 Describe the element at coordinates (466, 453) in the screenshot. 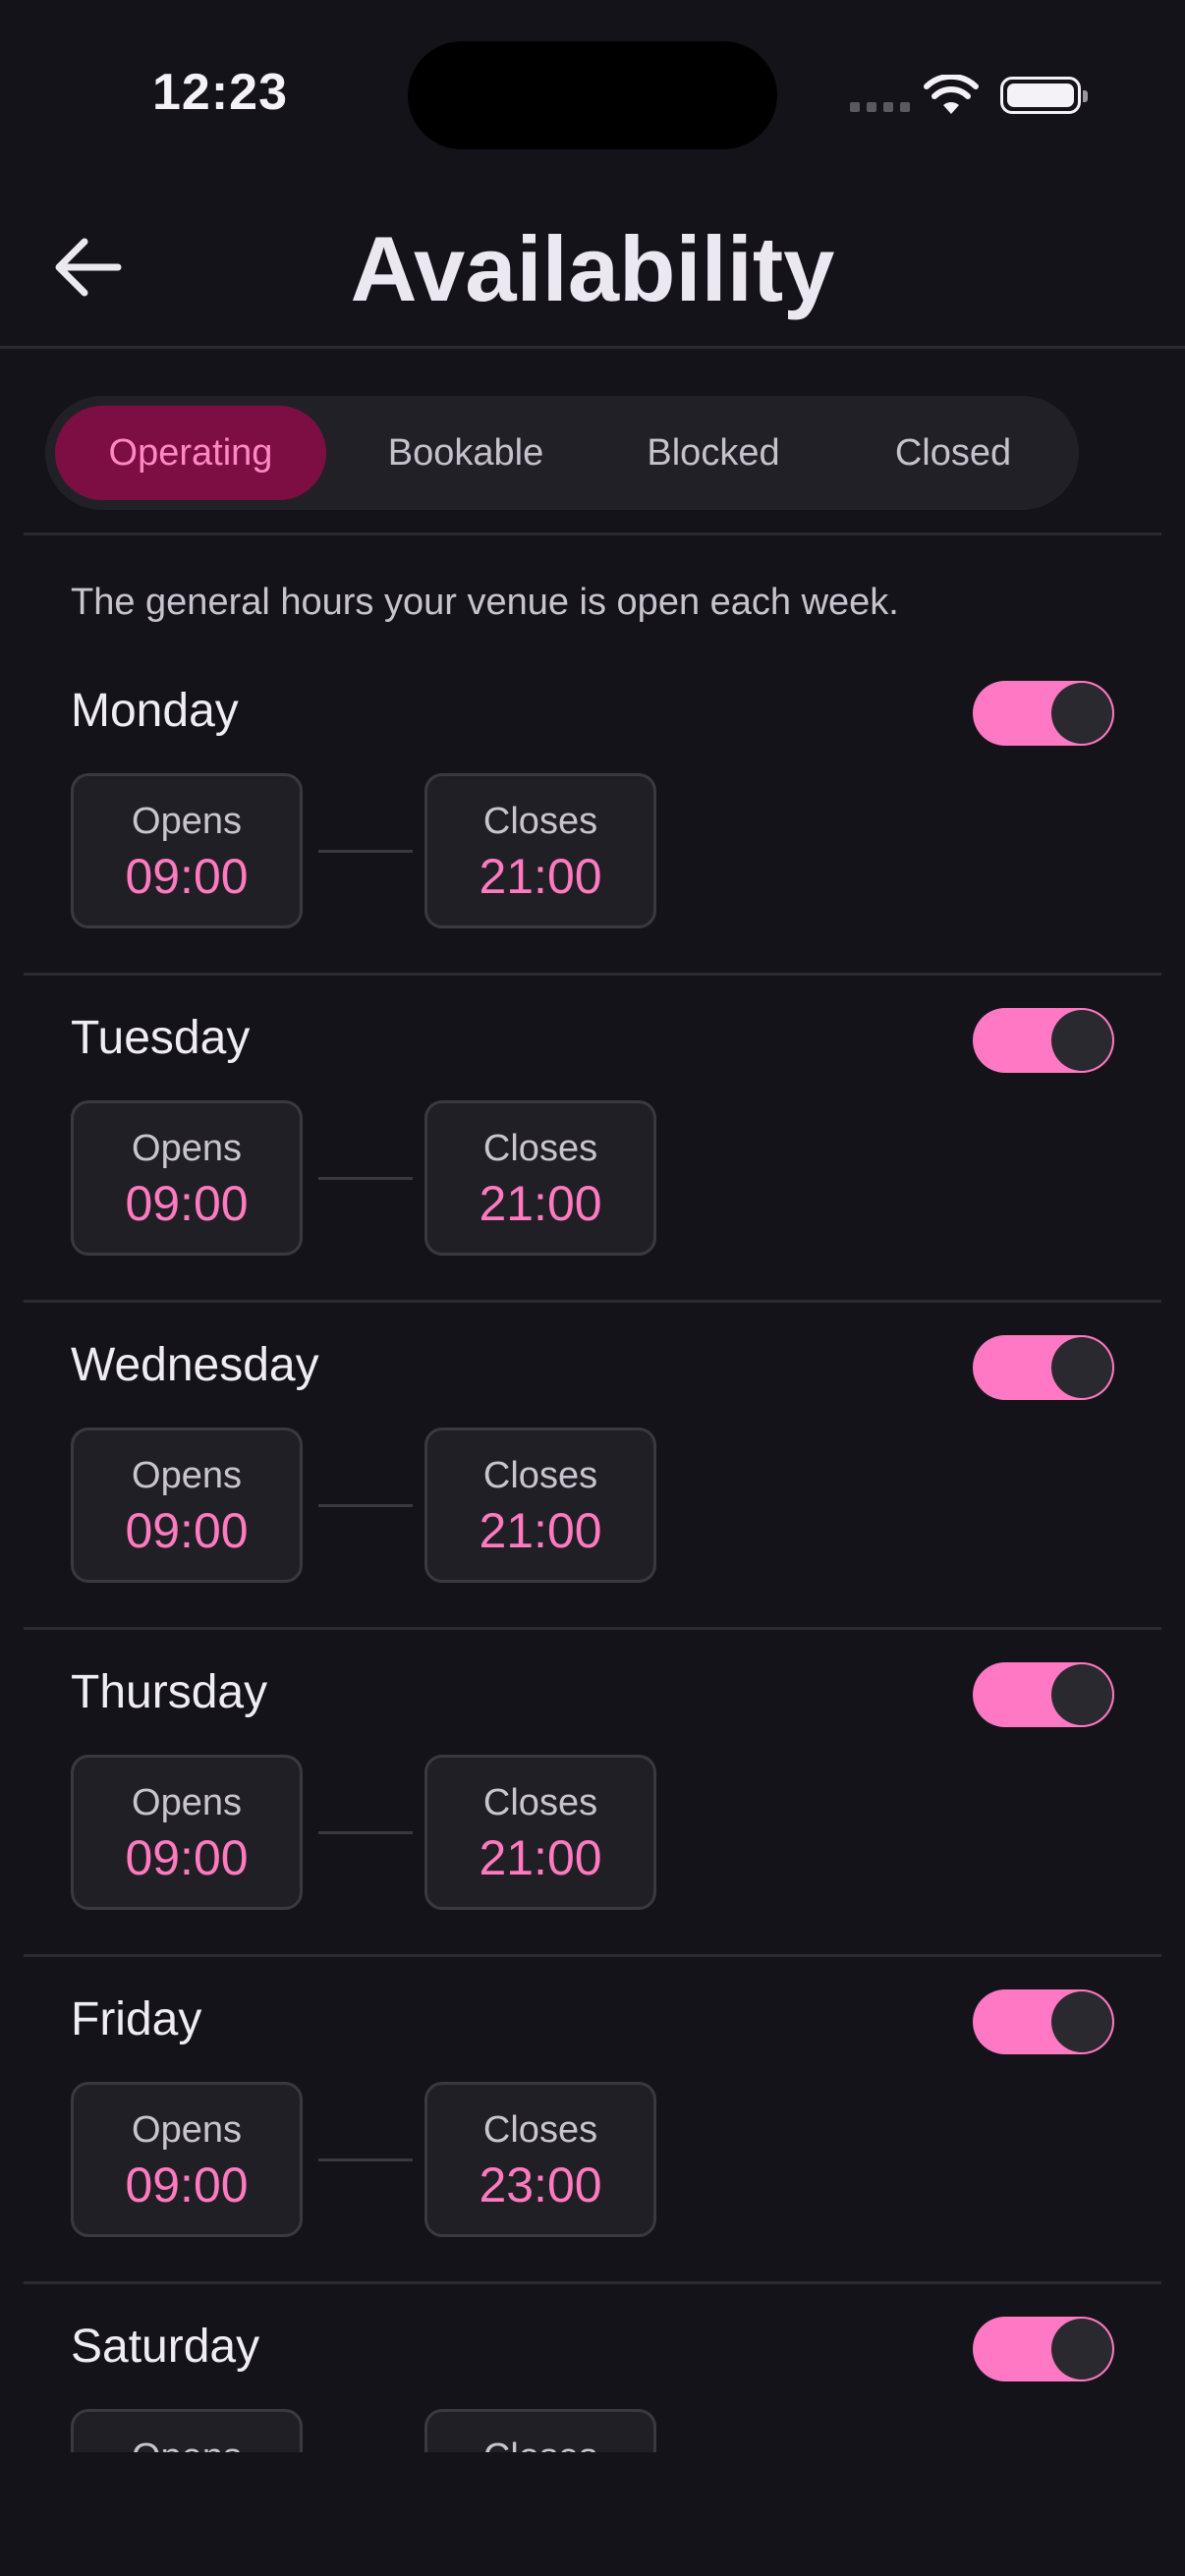

I see `tab-bookable: Bookable` at that location.